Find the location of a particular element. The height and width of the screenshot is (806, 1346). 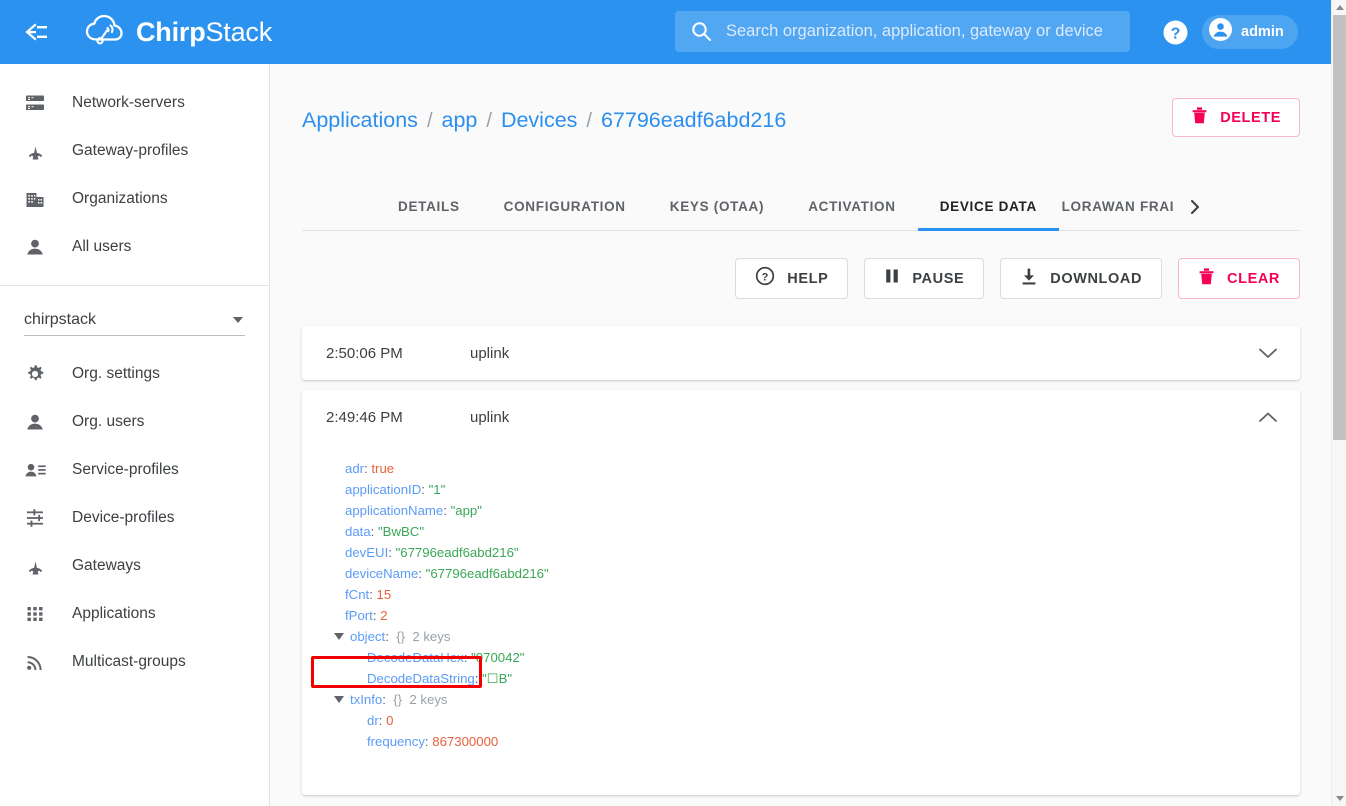

trash-icon is located at coordinates (1199, 118).